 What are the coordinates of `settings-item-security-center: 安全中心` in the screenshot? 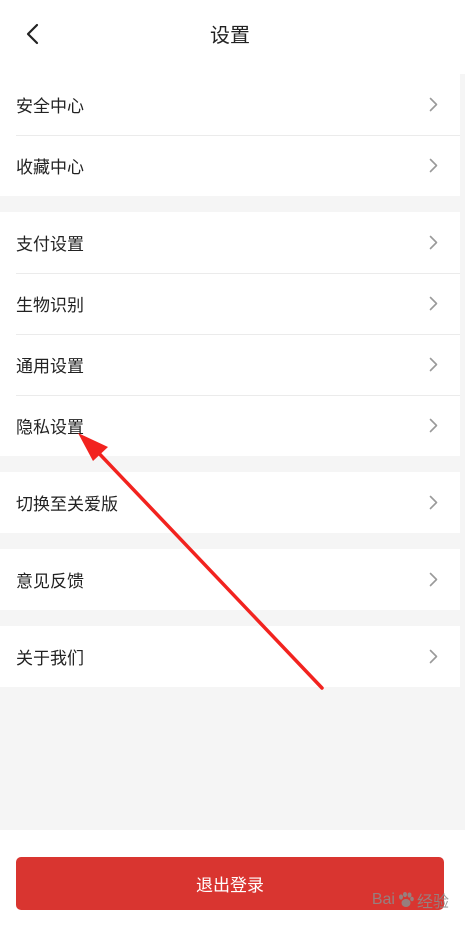 It's located at (230, 104).